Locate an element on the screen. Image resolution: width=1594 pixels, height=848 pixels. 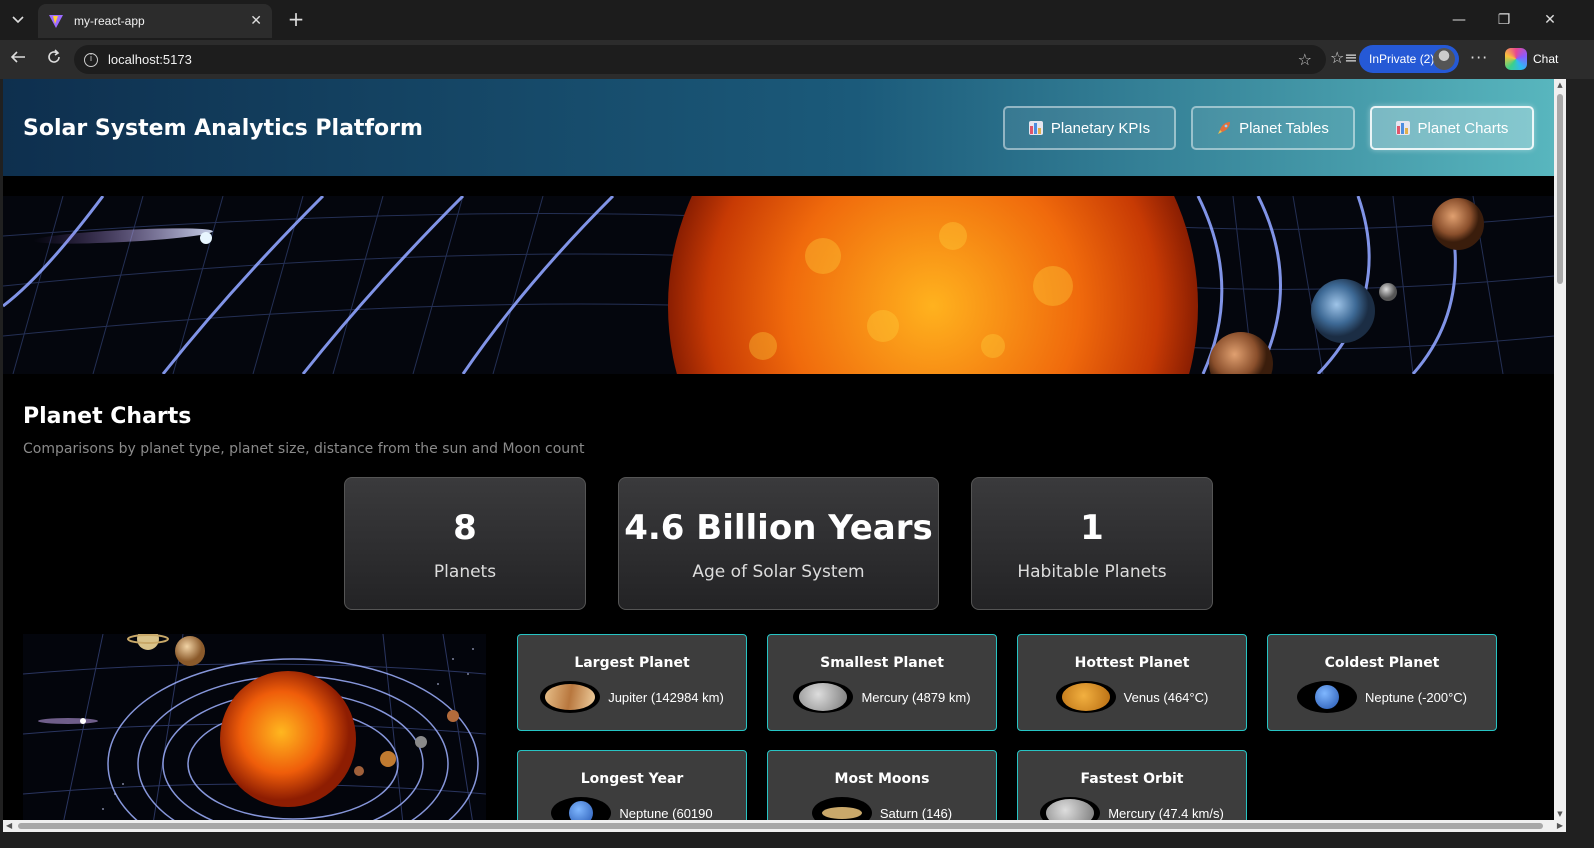
favorites-icon: ☆≡ is located at coordinates (1344, 57).